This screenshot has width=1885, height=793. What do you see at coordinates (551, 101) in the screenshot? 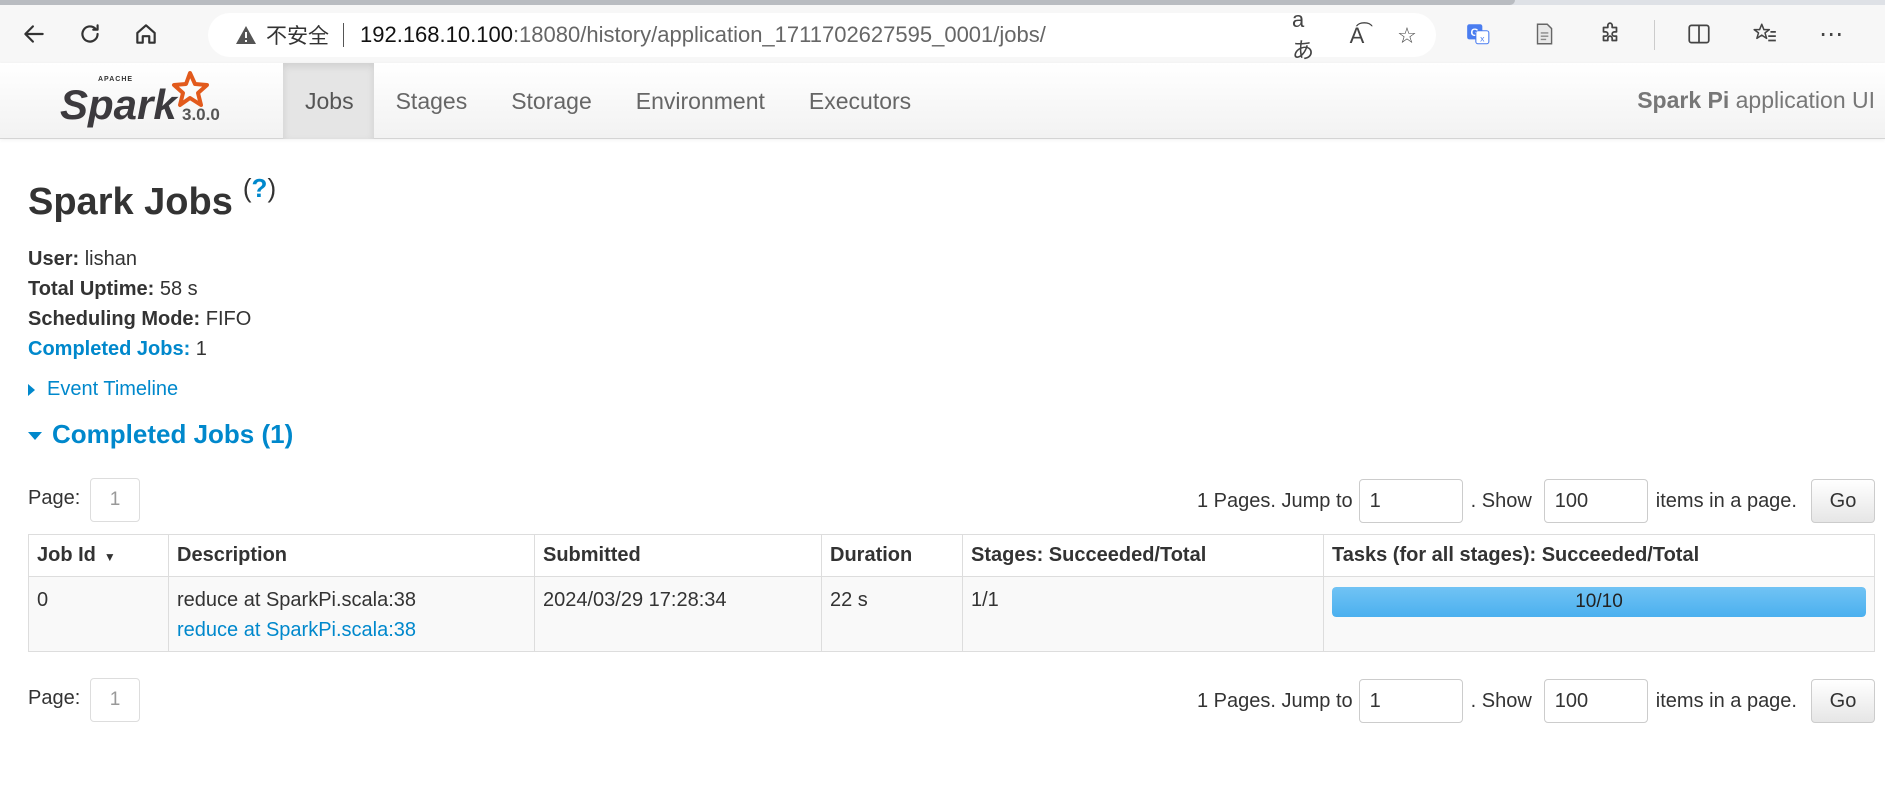
I see `tab-storage: Storage` at bounding box center [551, 101].